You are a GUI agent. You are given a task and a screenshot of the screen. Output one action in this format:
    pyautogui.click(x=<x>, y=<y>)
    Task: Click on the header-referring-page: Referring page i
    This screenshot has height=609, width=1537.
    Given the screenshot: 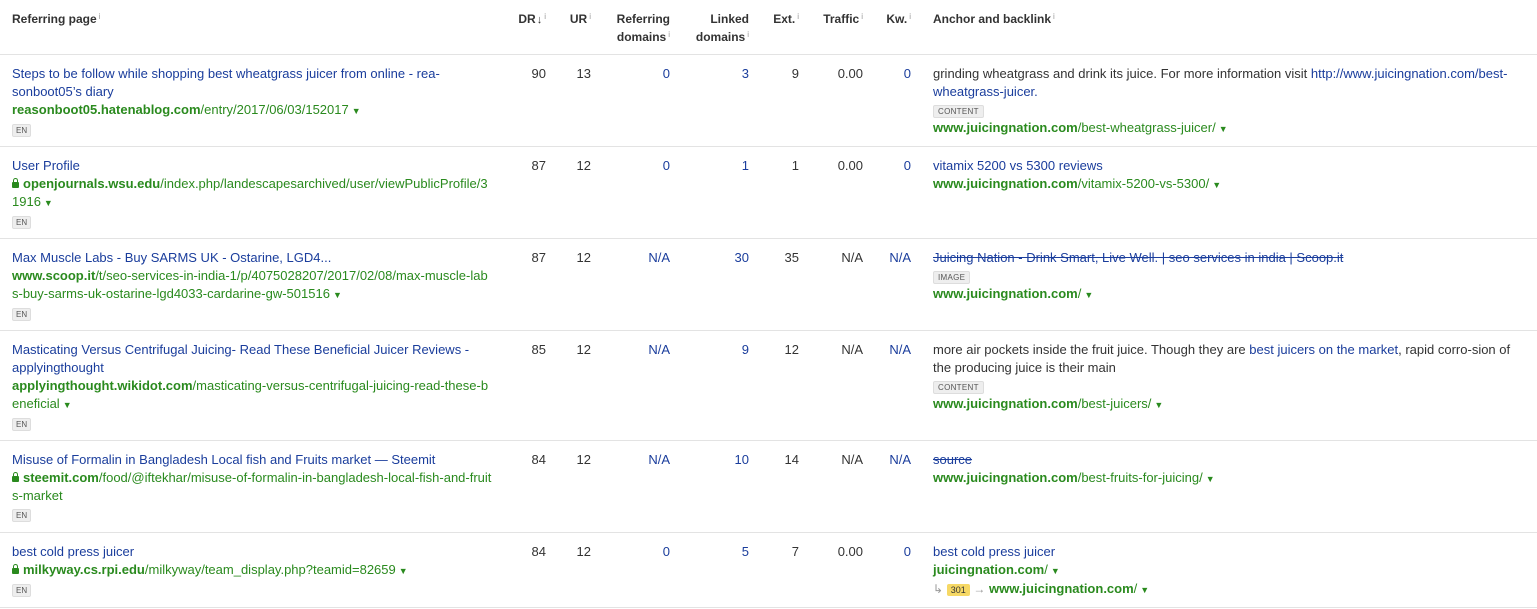 What is the action you would take?
    pyautogui.click(x=250, y=27)
    